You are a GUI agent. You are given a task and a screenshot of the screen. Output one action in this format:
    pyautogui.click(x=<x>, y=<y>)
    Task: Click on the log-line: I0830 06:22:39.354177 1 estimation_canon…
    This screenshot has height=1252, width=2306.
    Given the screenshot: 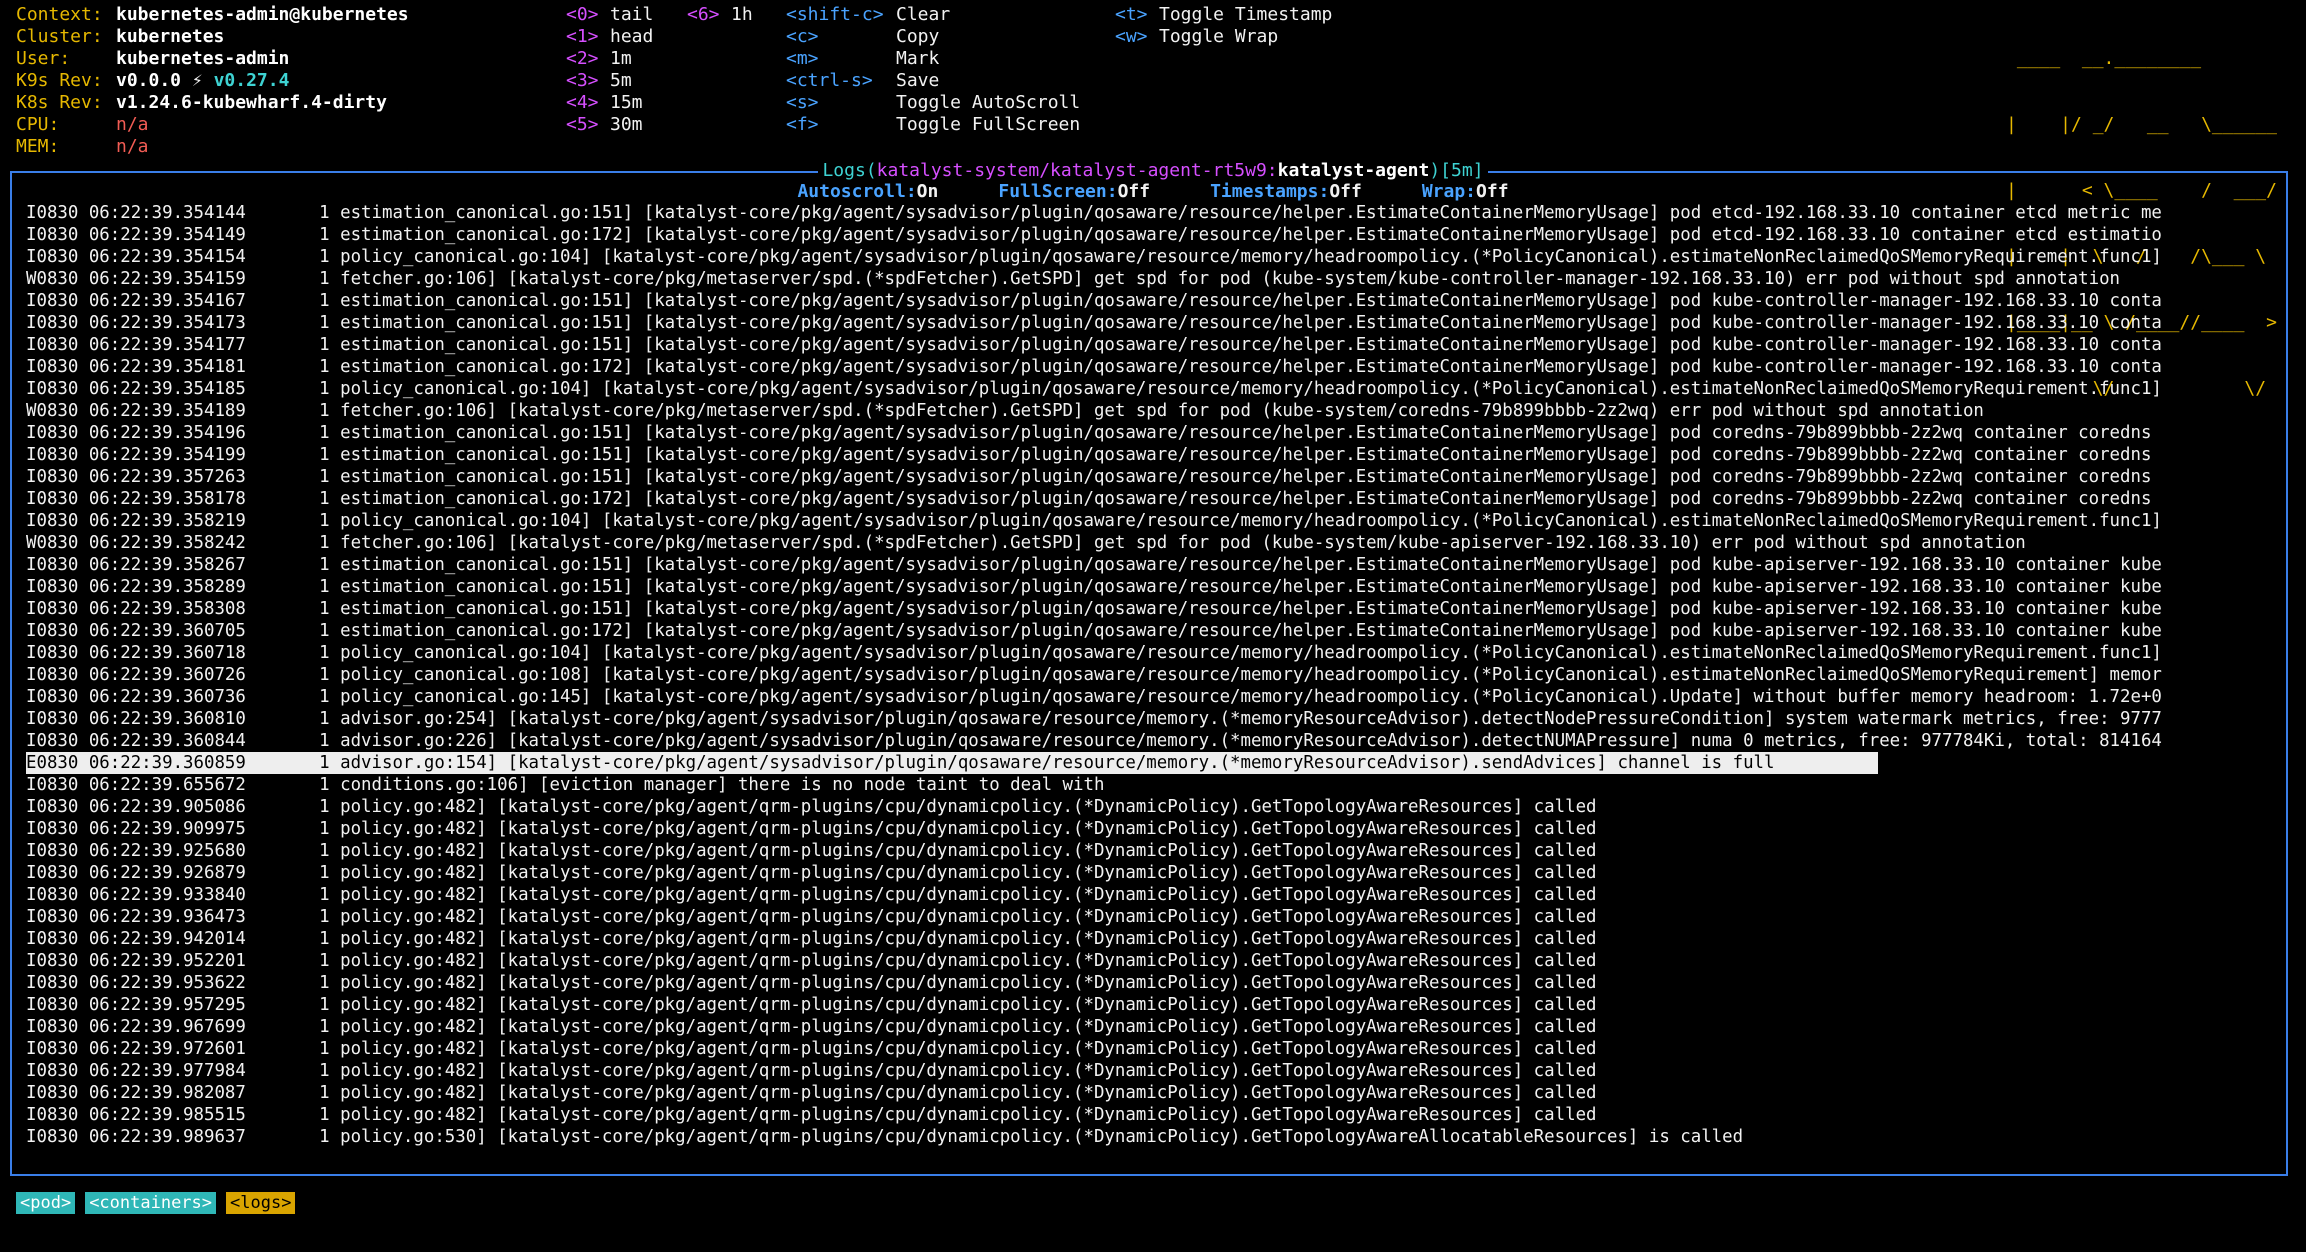 What is the action you would take?
    pyautogui.click(x=1151, y=345)
    